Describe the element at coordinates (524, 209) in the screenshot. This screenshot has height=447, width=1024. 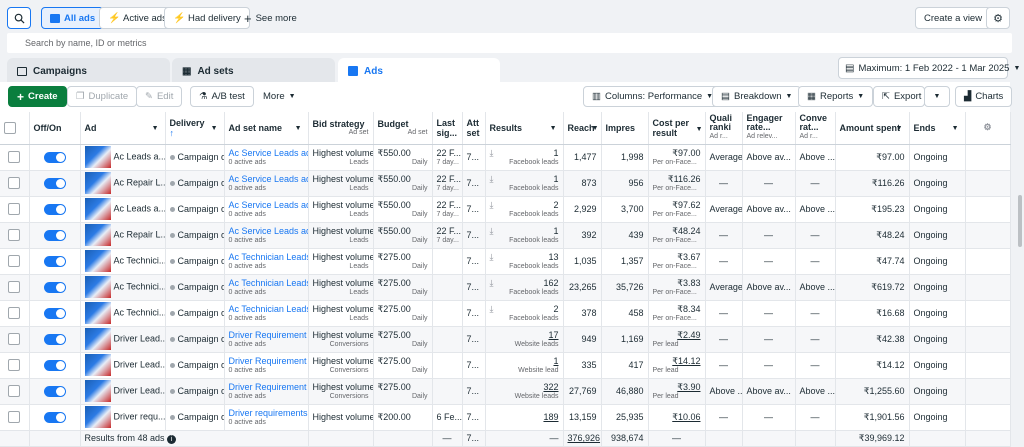
I see `results-cell: ⤓ 2 Facebook leads` at that location.